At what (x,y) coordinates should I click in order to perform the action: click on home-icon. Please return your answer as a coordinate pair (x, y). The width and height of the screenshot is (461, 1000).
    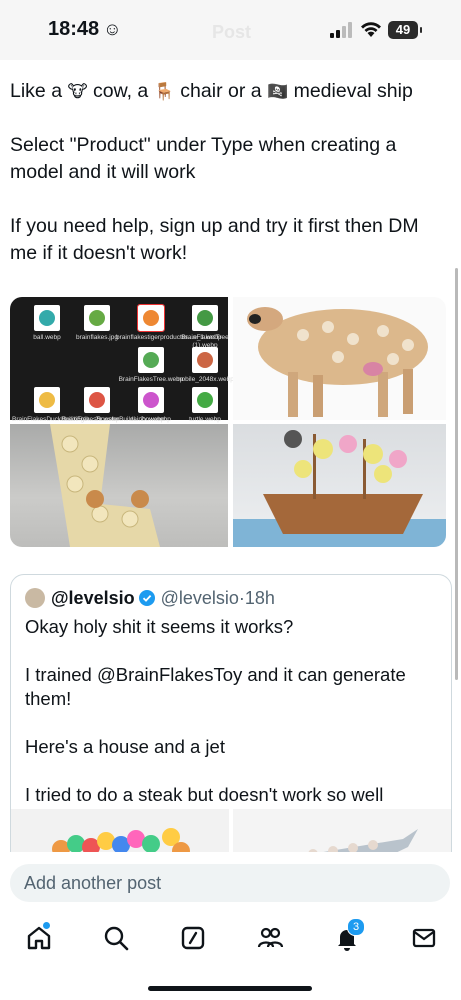
    Looking at the image, I should click on (39, 938).